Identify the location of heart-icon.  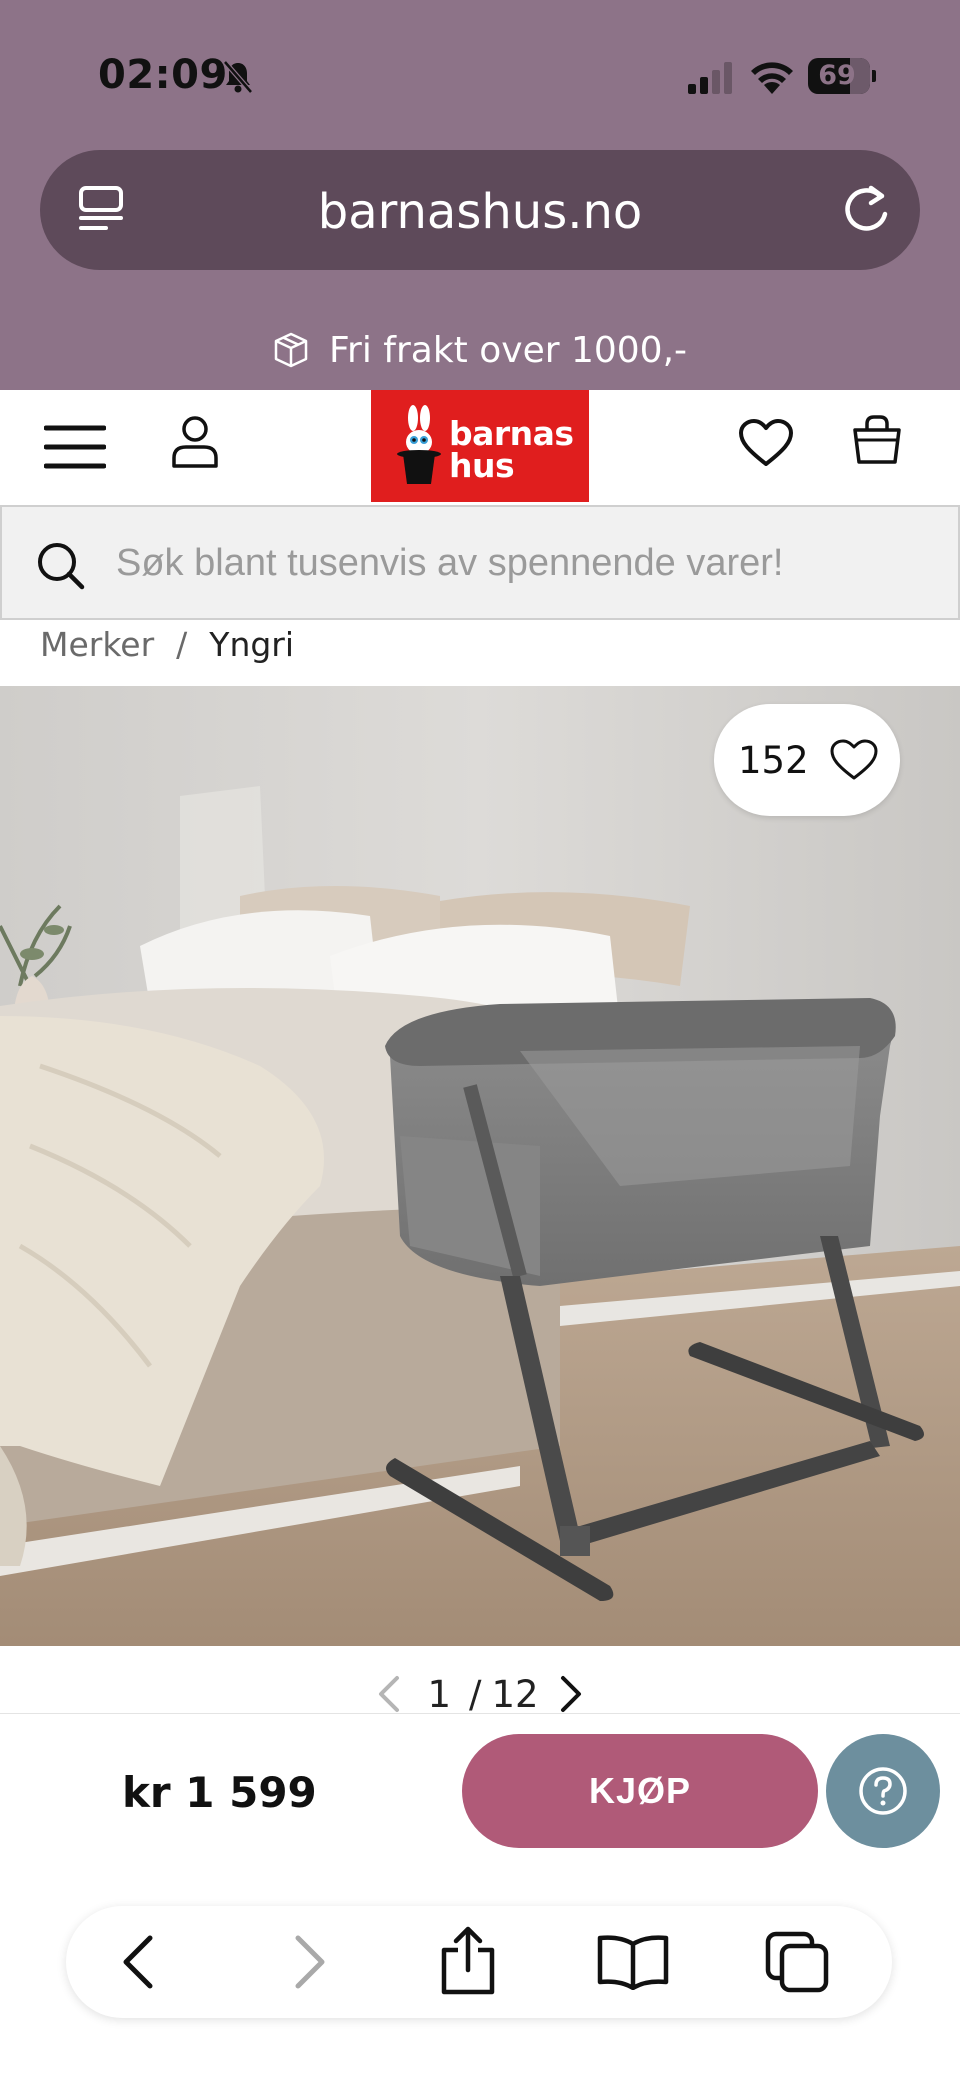
(766, 443).